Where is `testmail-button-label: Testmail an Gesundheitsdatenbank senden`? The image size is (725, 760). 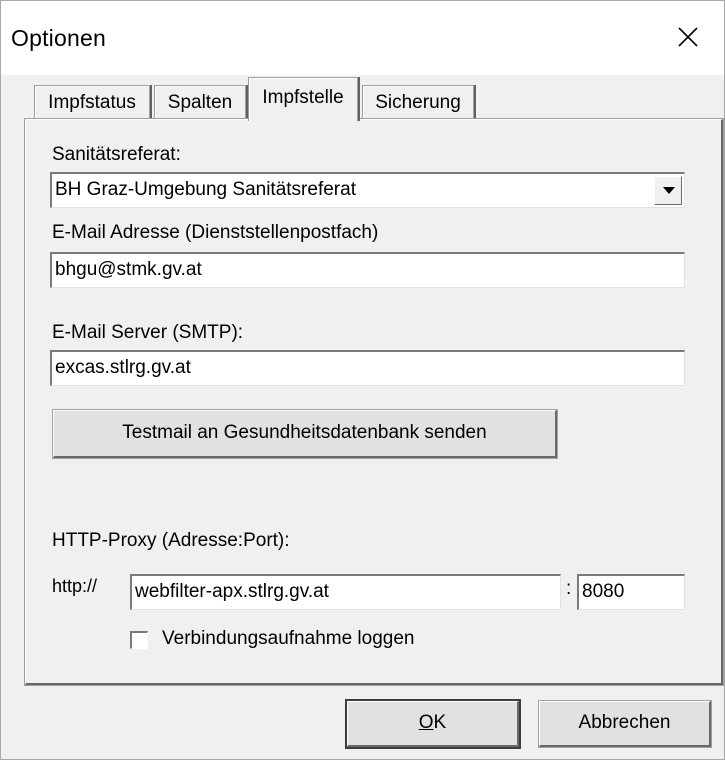 testmail-button-label: Testmail an Gesundheitsdatenbank senden is located at coordinates (304, 432).